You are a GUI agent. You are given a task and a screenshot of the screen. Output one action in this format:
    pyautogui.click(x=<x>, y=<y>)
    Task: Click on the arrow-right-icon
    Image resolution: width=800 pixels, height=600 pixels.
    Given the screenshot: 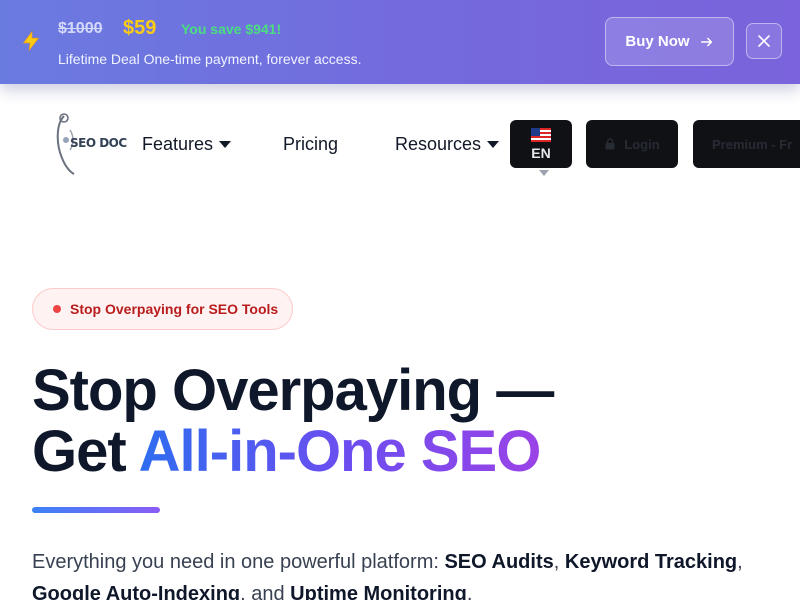 What is the action you would take?
    pyautogui.click(x=706, y=41)
    